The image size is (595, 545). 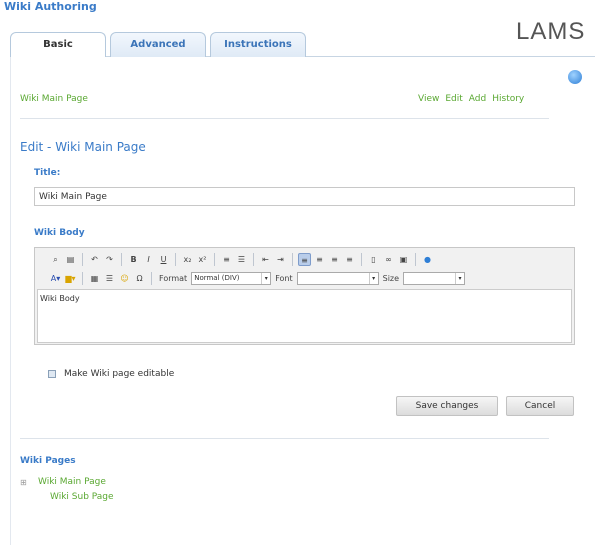 What do you see at coordinates (133, 259) in the screenshot?
I see `bold-icon: B` at bounding box center [133, 259].